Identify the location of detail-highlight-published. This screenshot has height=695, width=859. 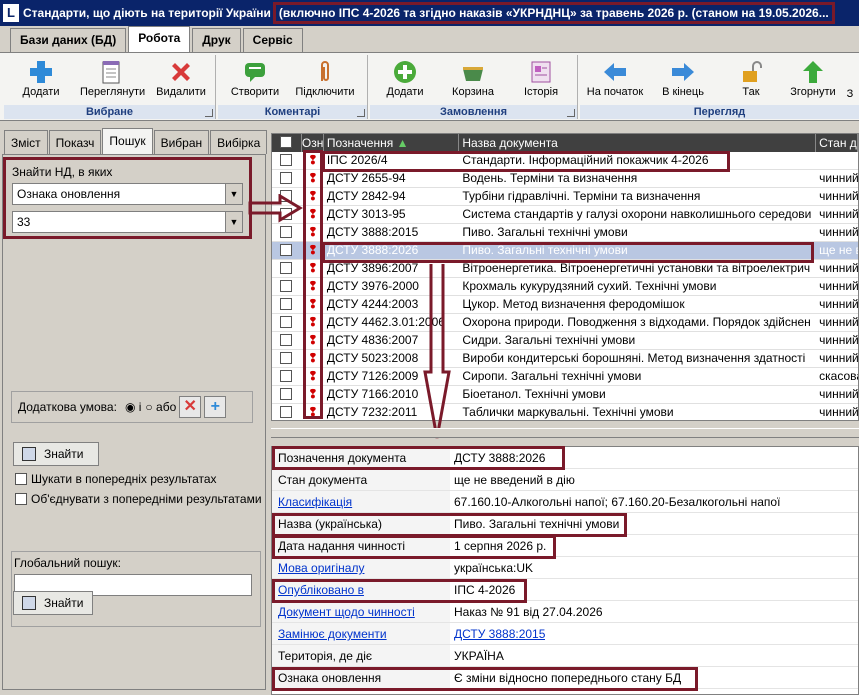
(399, 591).